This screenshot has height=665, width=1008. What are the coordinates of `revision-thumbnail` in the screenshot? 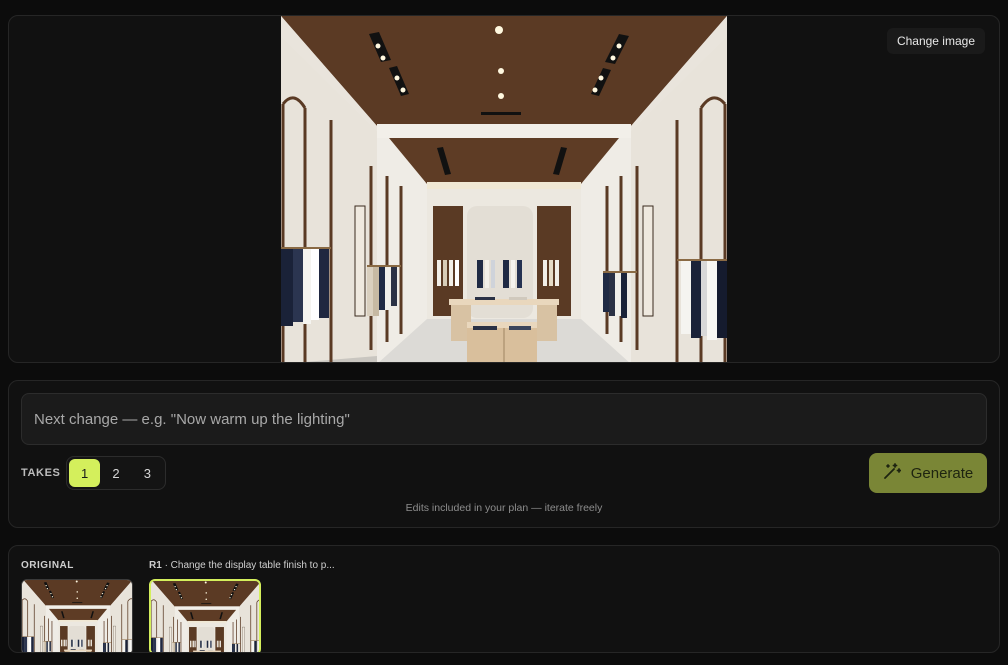 It's located at (205, 615).